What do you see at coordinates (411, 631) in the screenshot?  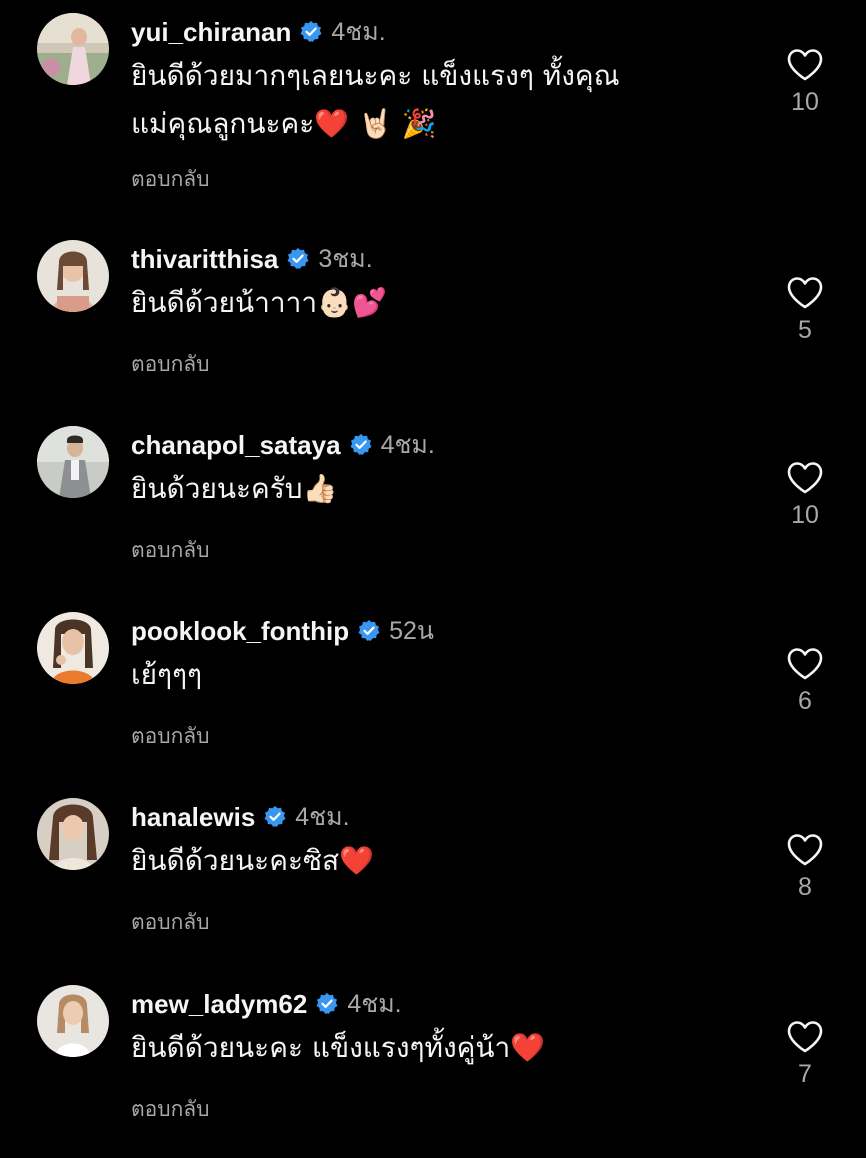 I see `timestamp: 52น` at bounding box center [411, 631].